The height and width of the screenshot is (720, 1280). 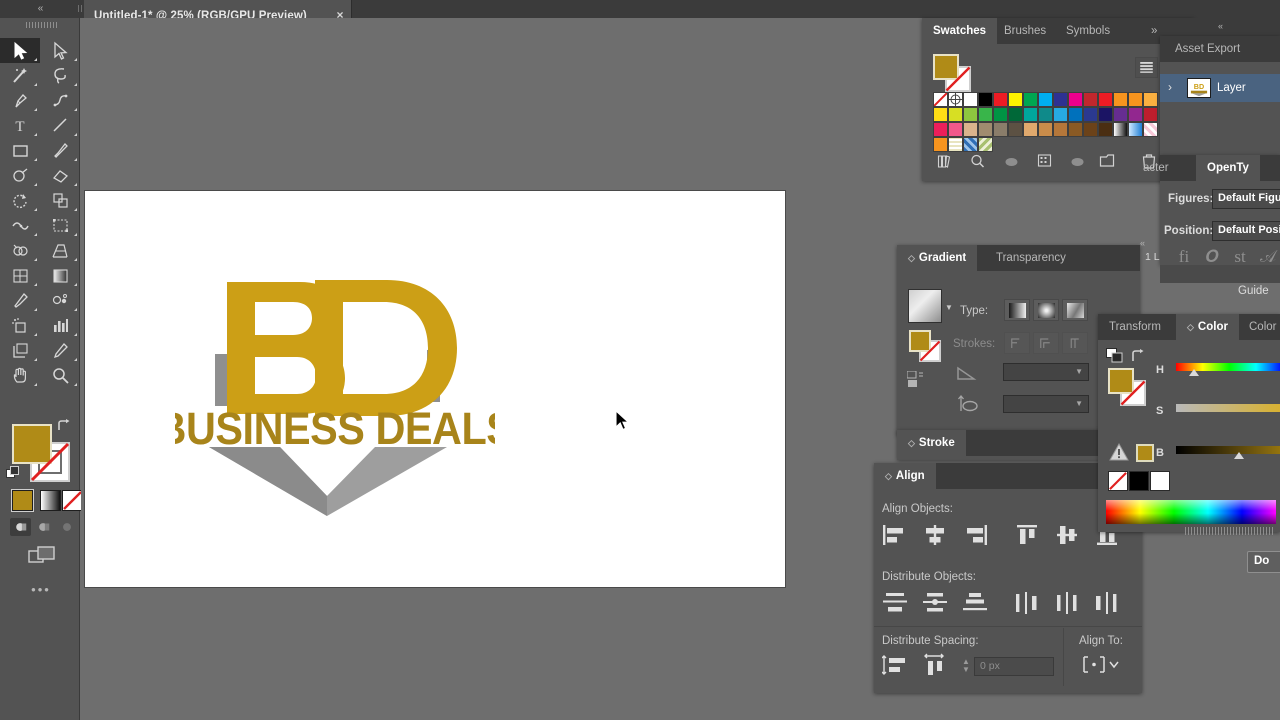 I want to click on tab-gradient: ◇ Gradient, so click(x=937, y=258).